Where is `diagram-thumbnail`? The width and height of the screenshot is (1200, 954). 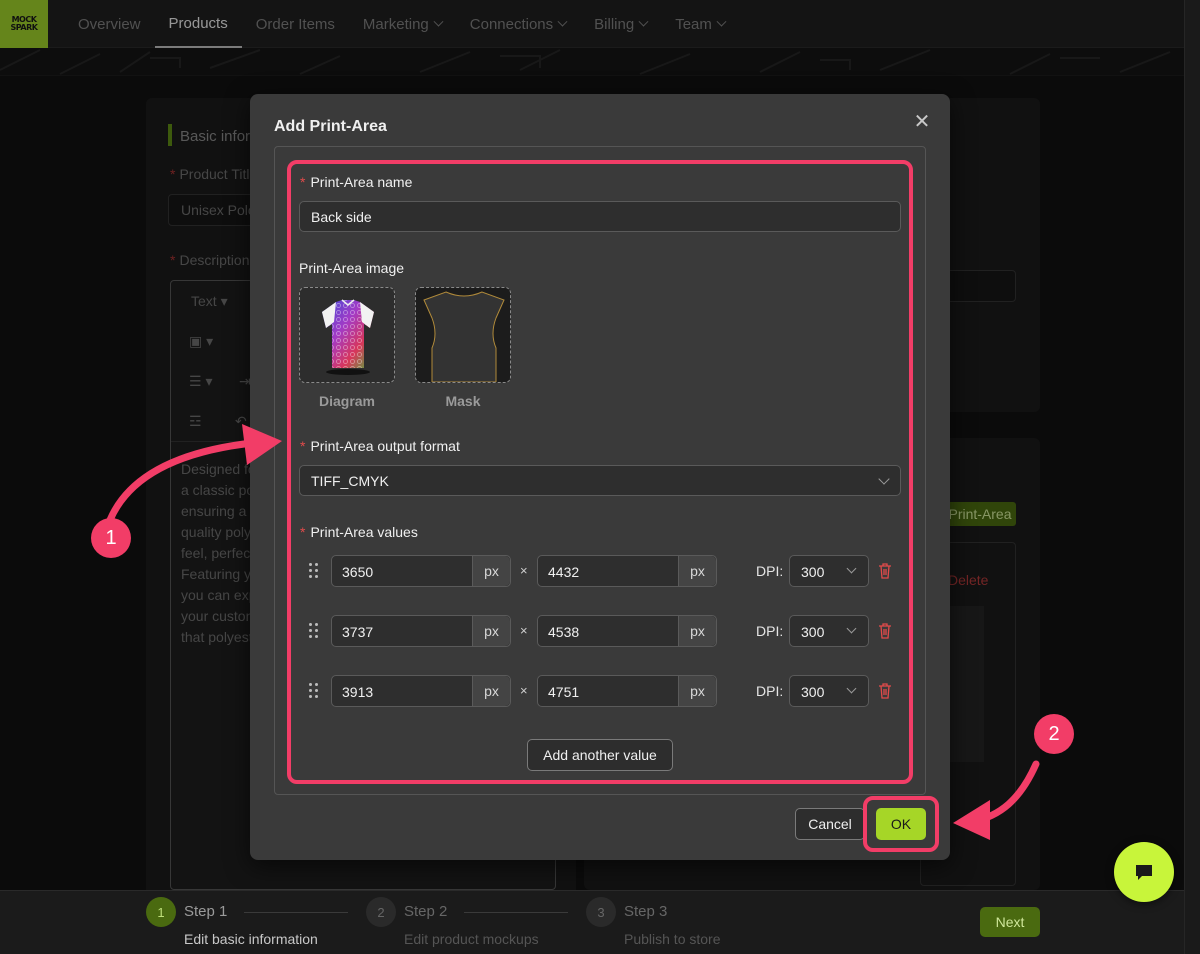
diagram-thumbnail is located at coordinates (347, 335).